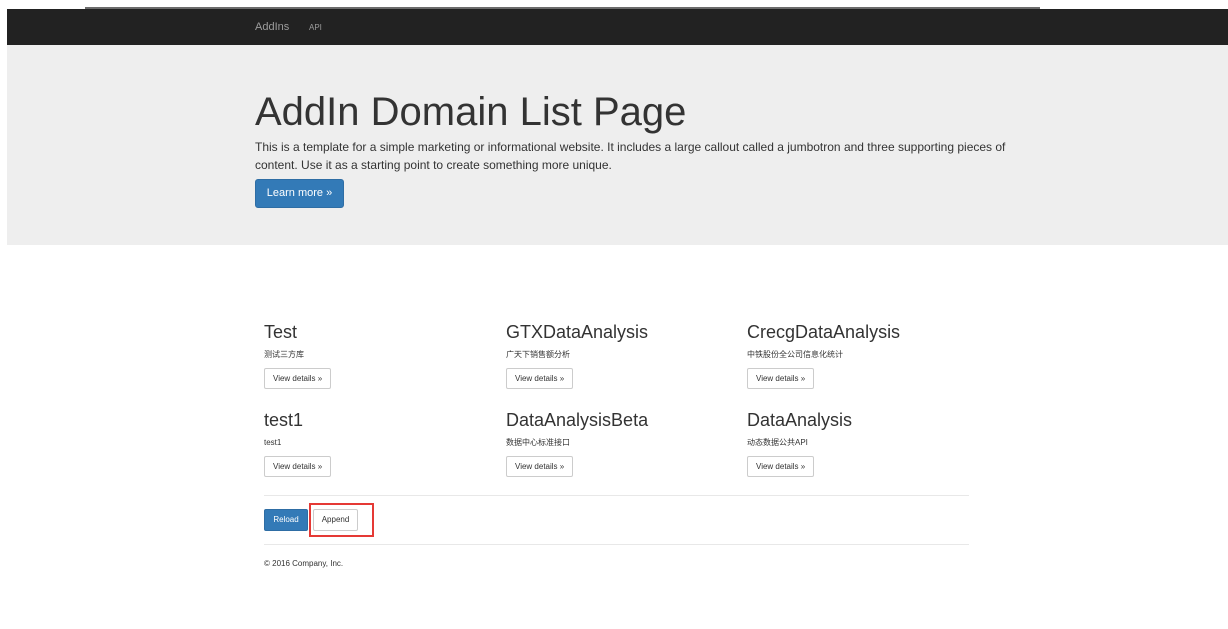 Image resolution: width=1228 pixels, height=629 pixels. I want to click on reload-button: Reload, so click(286, 520).